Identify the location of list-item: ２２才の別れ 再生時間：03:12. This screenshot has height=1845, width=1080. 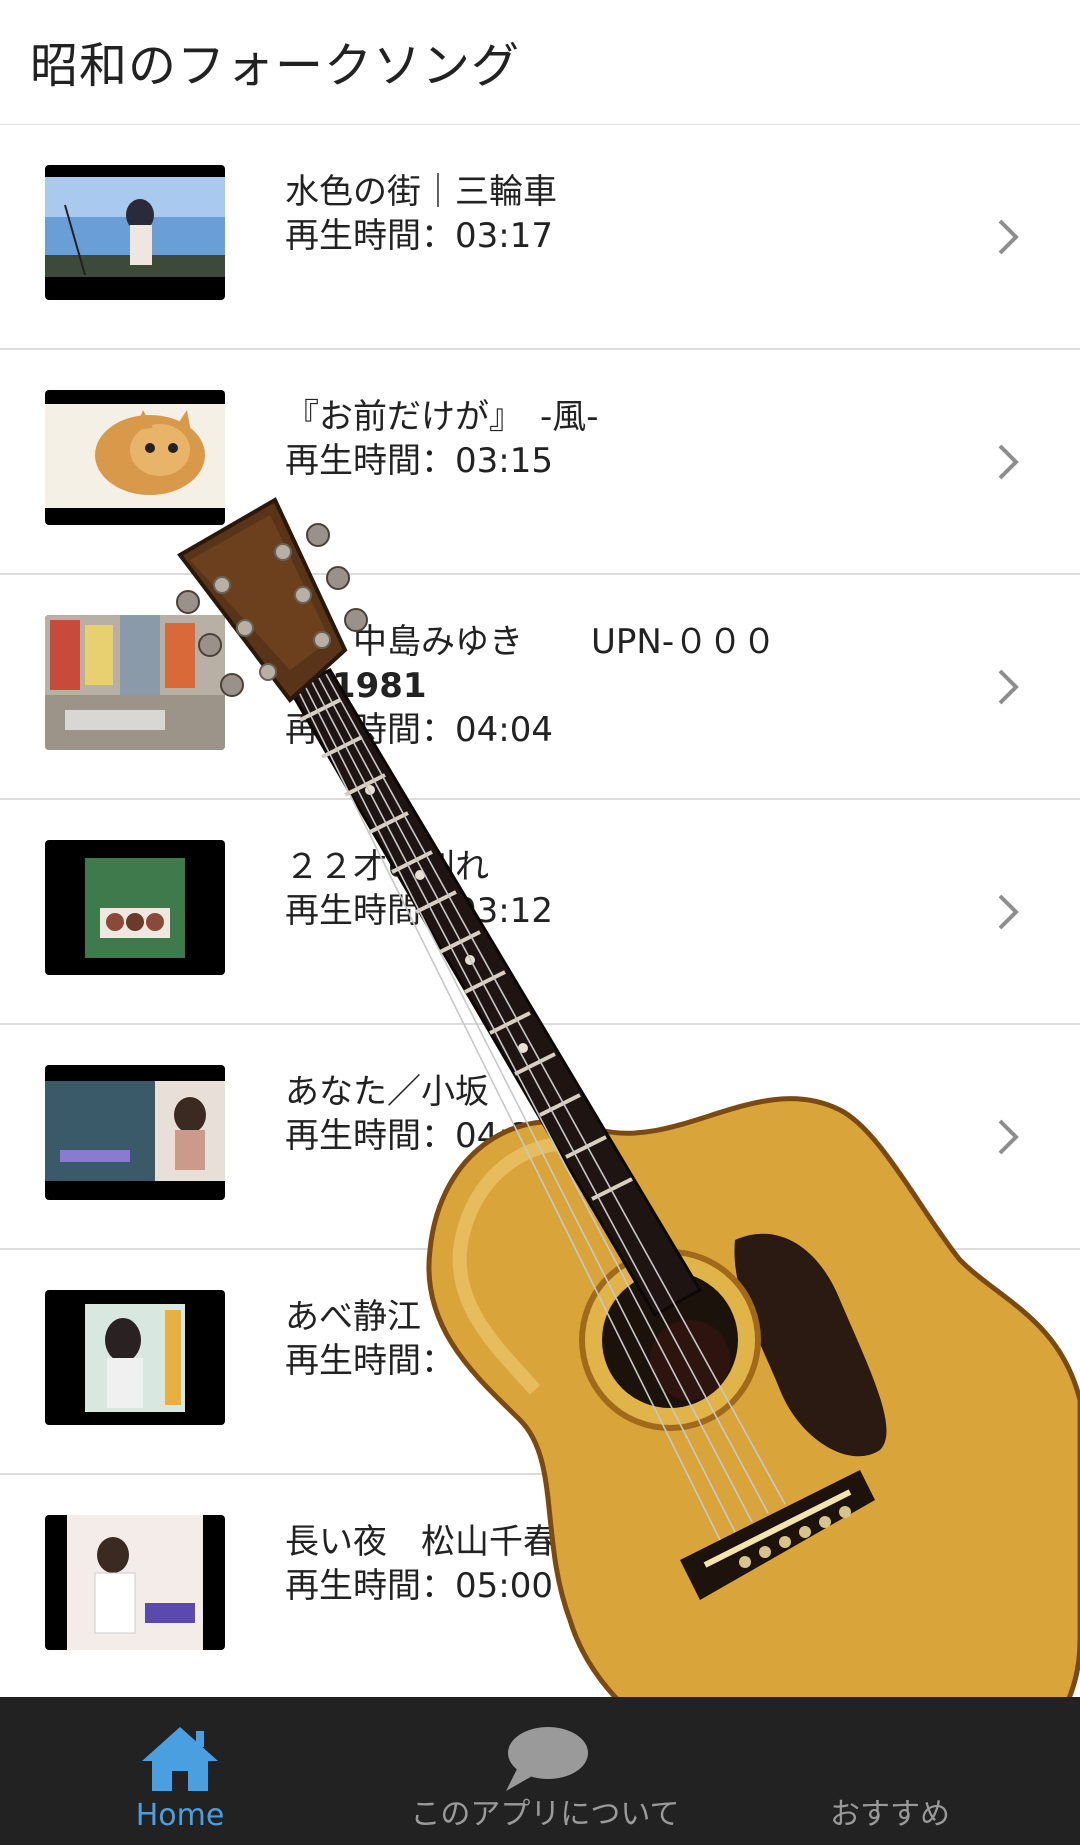
(540, 912).